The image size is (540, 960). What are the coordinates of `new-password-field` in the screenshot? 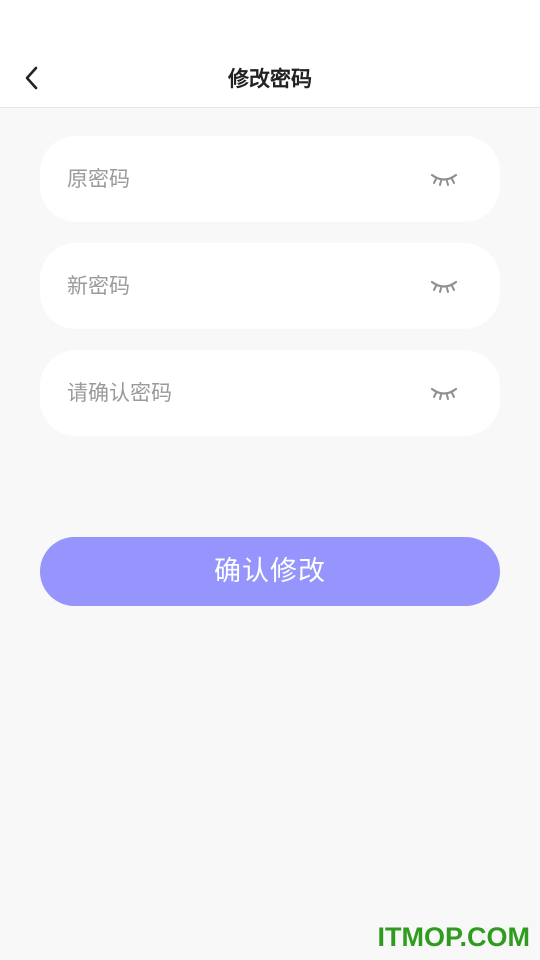 It's located at (270, 286).